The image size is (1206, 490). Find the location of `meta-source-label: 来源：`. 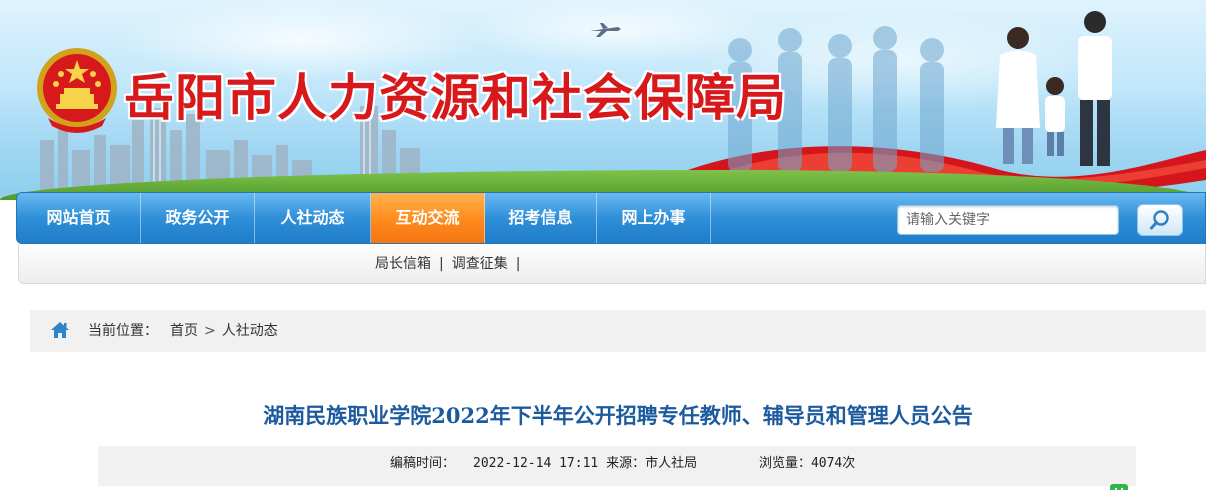

meta-source-label: 来源： is located at coordinates (626, 463).